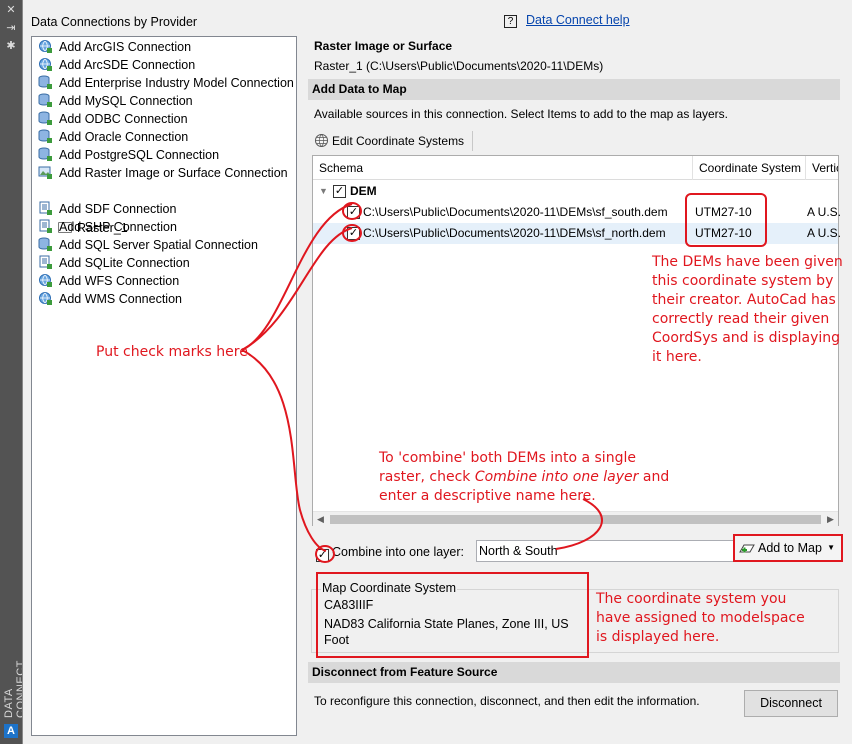 This screenshot has width=852, height=744. Describe the element at coordinates (691, 599) in the screenshot. I see `note-line: The coordinate system you` at that location.